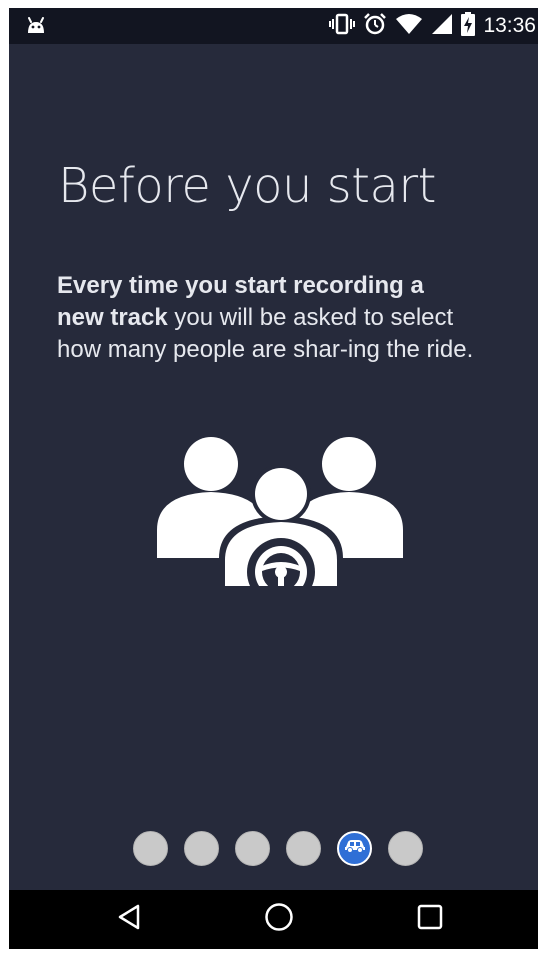 The height and width of the screenshot is (957, 538). What do you see at coordinates (273, 26) in the screenshot?
I see `status-bar: 13:36` at bounding box center [273, 26].